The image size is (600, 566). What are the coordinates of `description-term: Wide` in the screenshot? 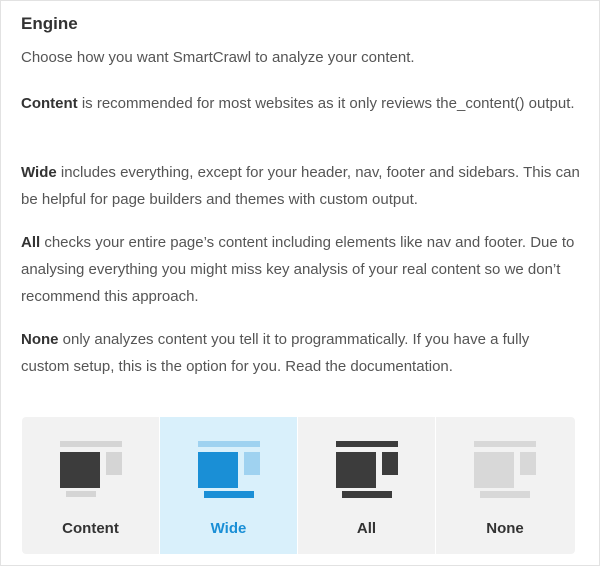 It's located at (39, 172).